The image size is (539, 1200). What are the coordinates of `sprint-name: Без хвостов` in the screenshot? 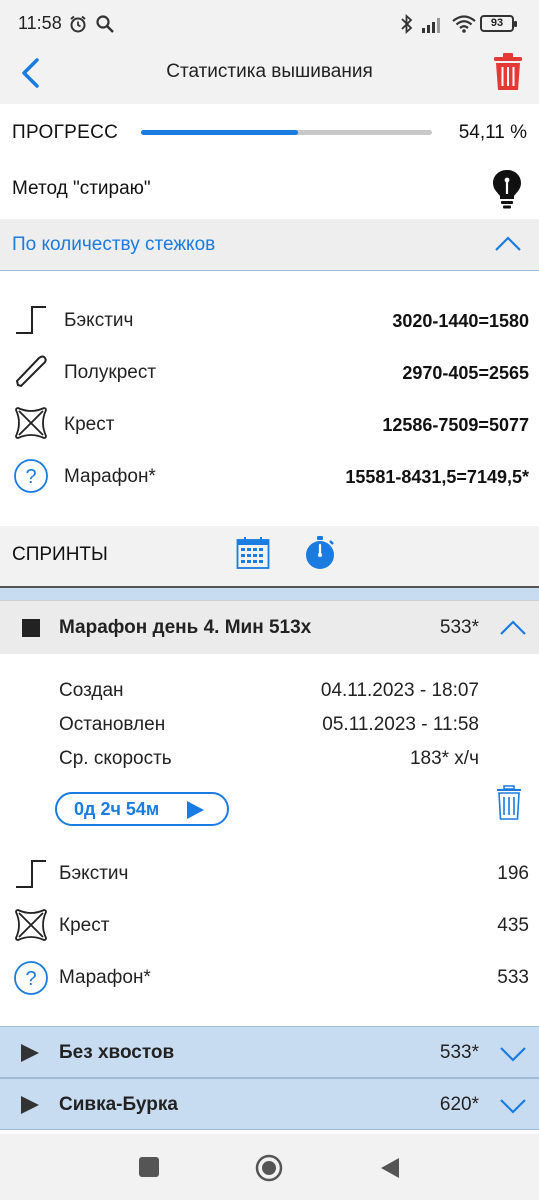 It's located at (117, 1052).